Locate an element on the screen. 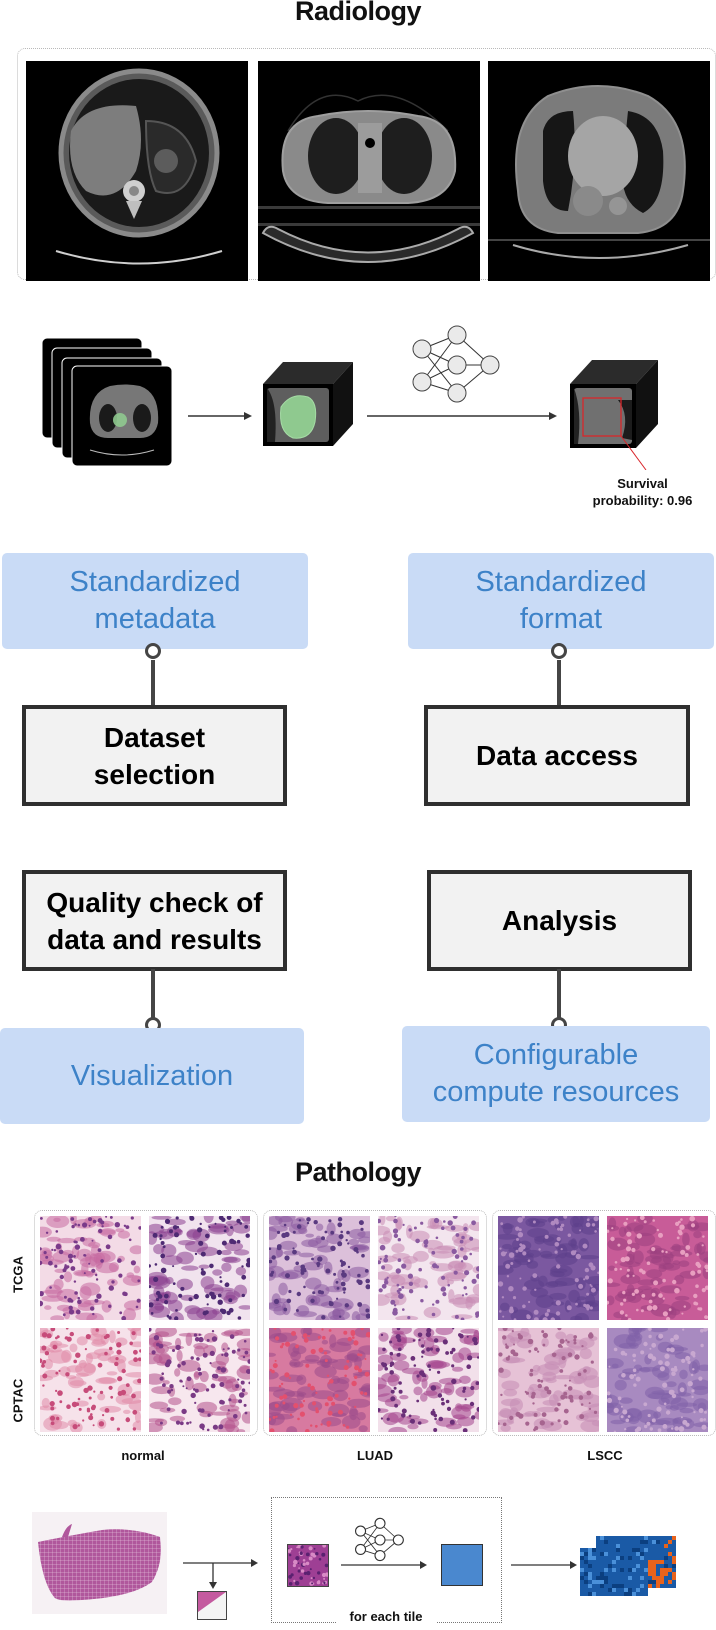 This screenshot has width=716, height=1630. quality-check-box: Quality check of data and results is located at coordinates (154, 920).